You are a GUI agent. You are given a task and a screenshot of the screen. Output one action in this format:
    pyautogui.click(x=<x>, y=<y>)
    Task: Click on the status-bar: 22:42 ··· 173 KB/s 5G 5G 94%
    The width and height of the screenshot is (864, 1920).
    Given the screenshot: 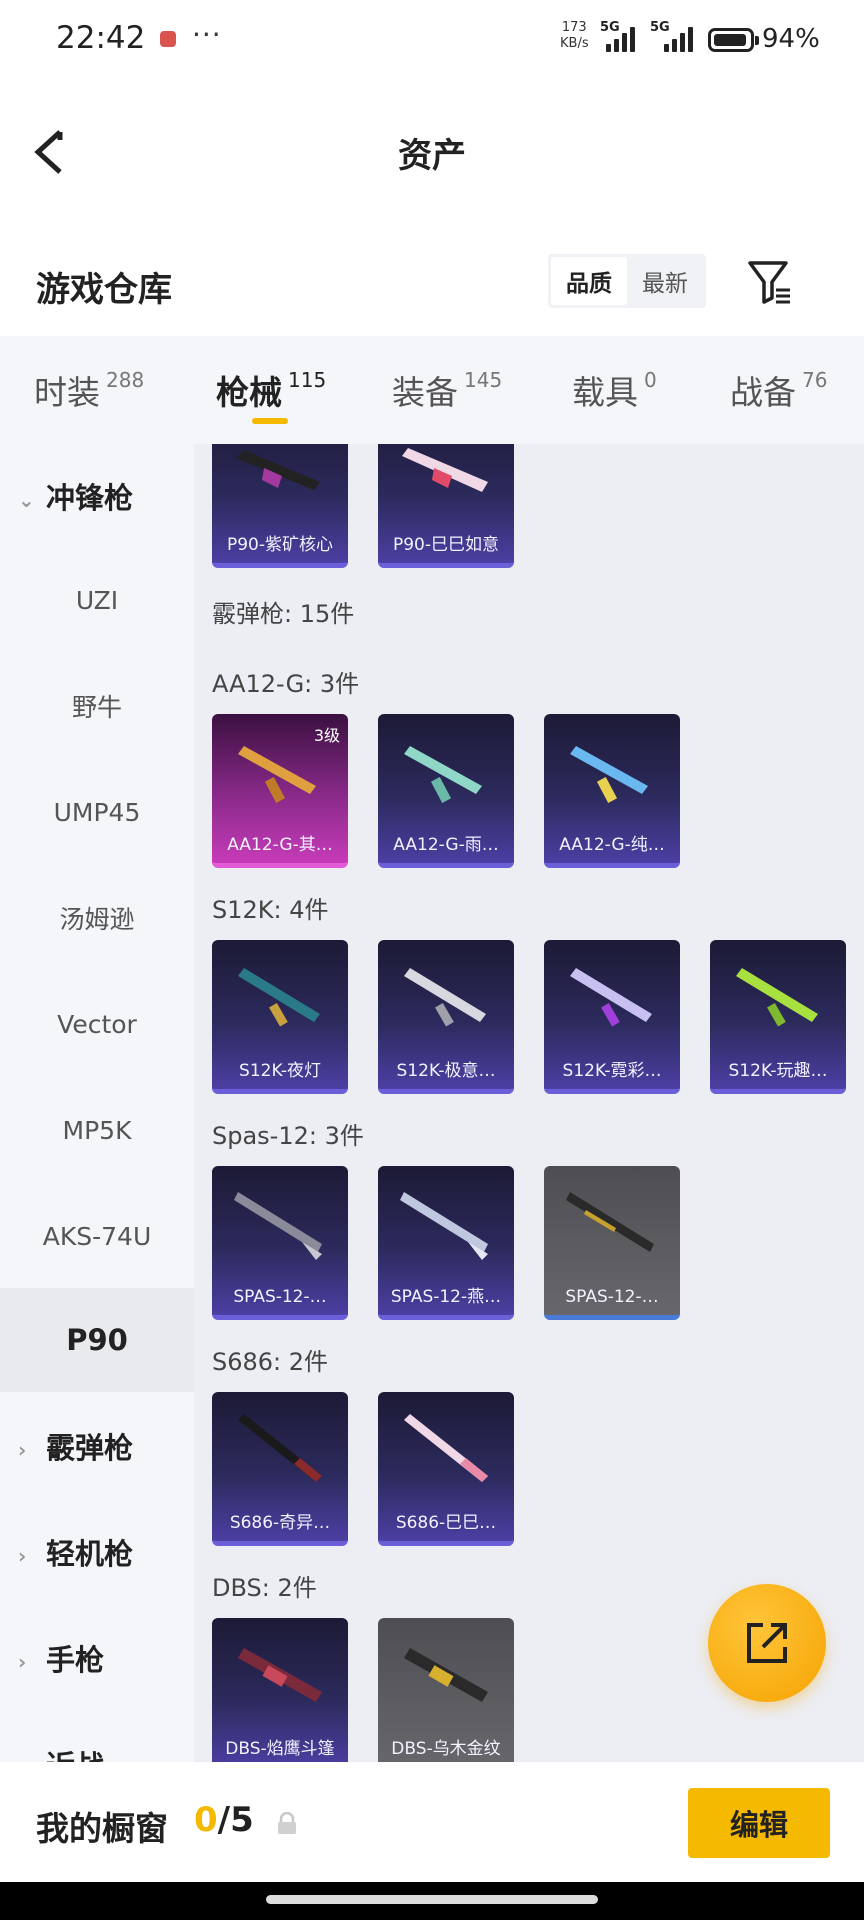 What is the action you would take?
    pyautogui.click(x=432, y=42)
    